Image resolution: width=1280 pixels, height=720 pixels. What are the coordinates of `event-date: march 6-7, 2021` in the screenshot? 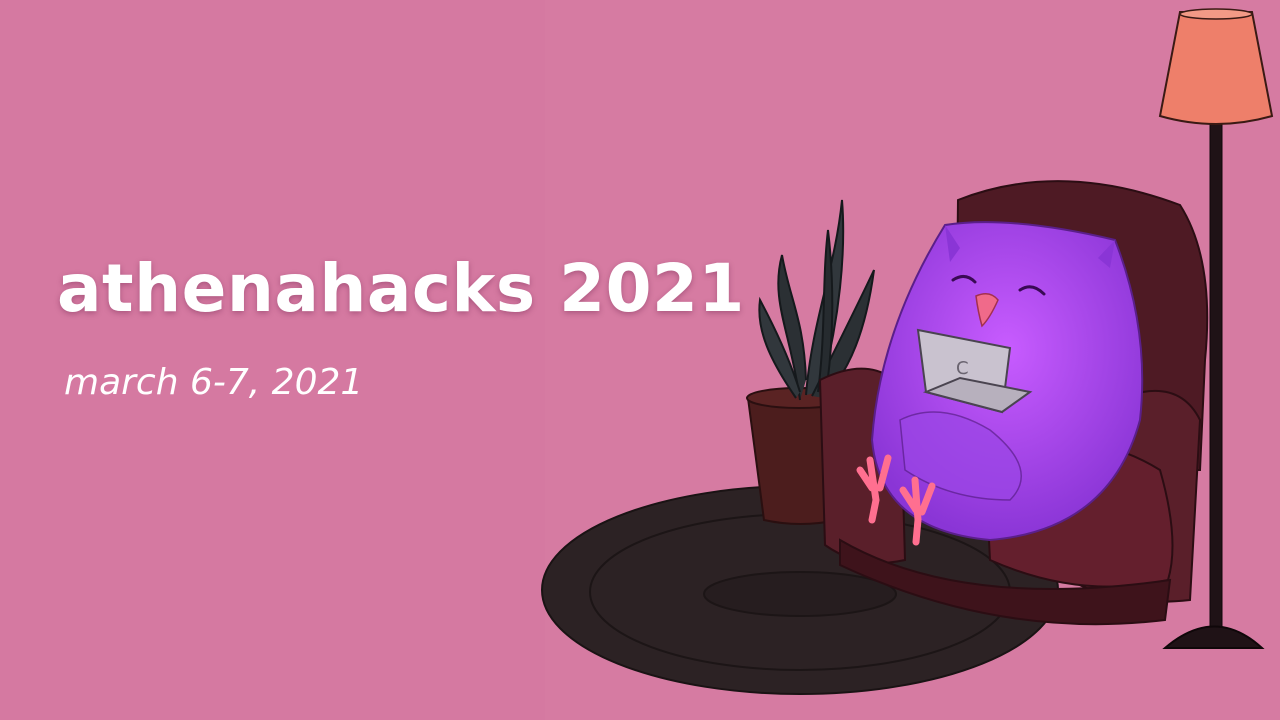 It's located at (214, 382).